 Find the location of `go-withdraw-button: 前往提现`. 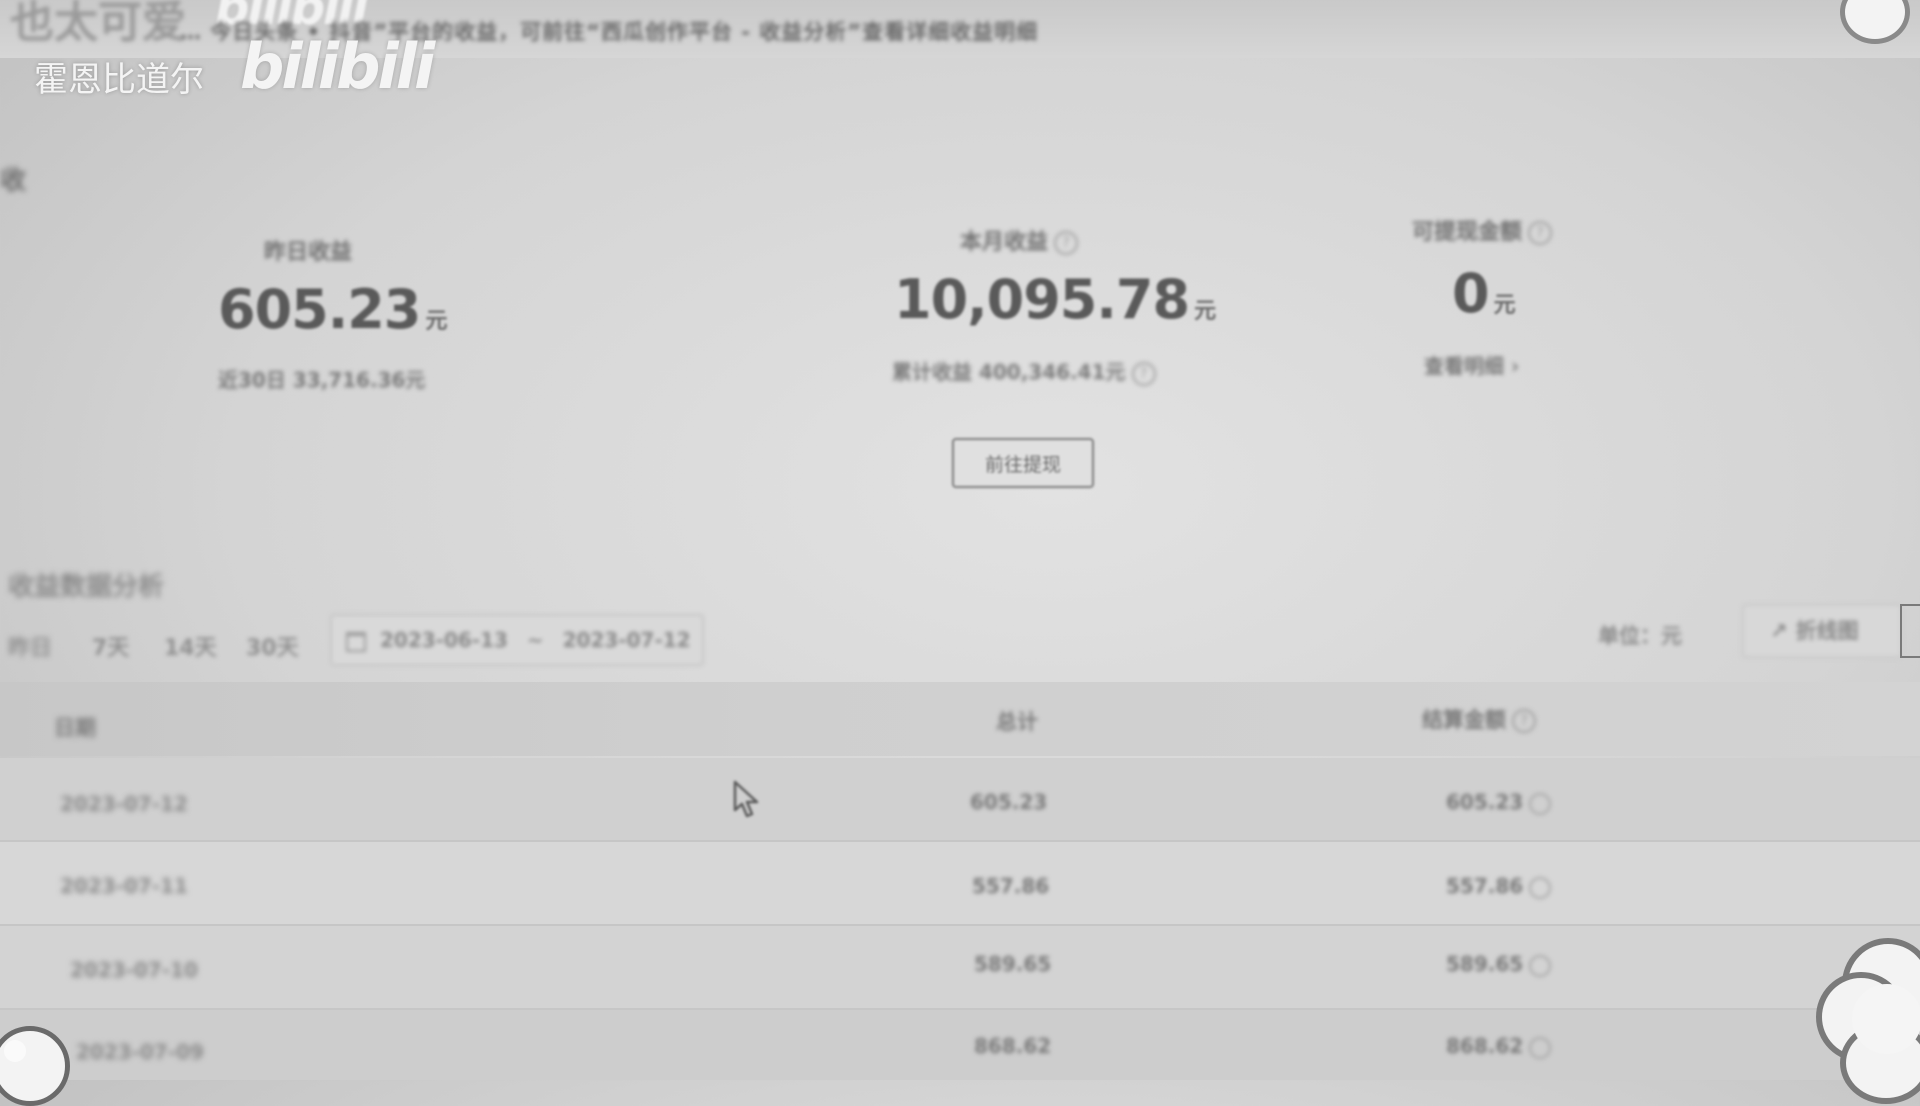

go-withdraw-button: 前往提现 is located at coordinates (1023, 463).